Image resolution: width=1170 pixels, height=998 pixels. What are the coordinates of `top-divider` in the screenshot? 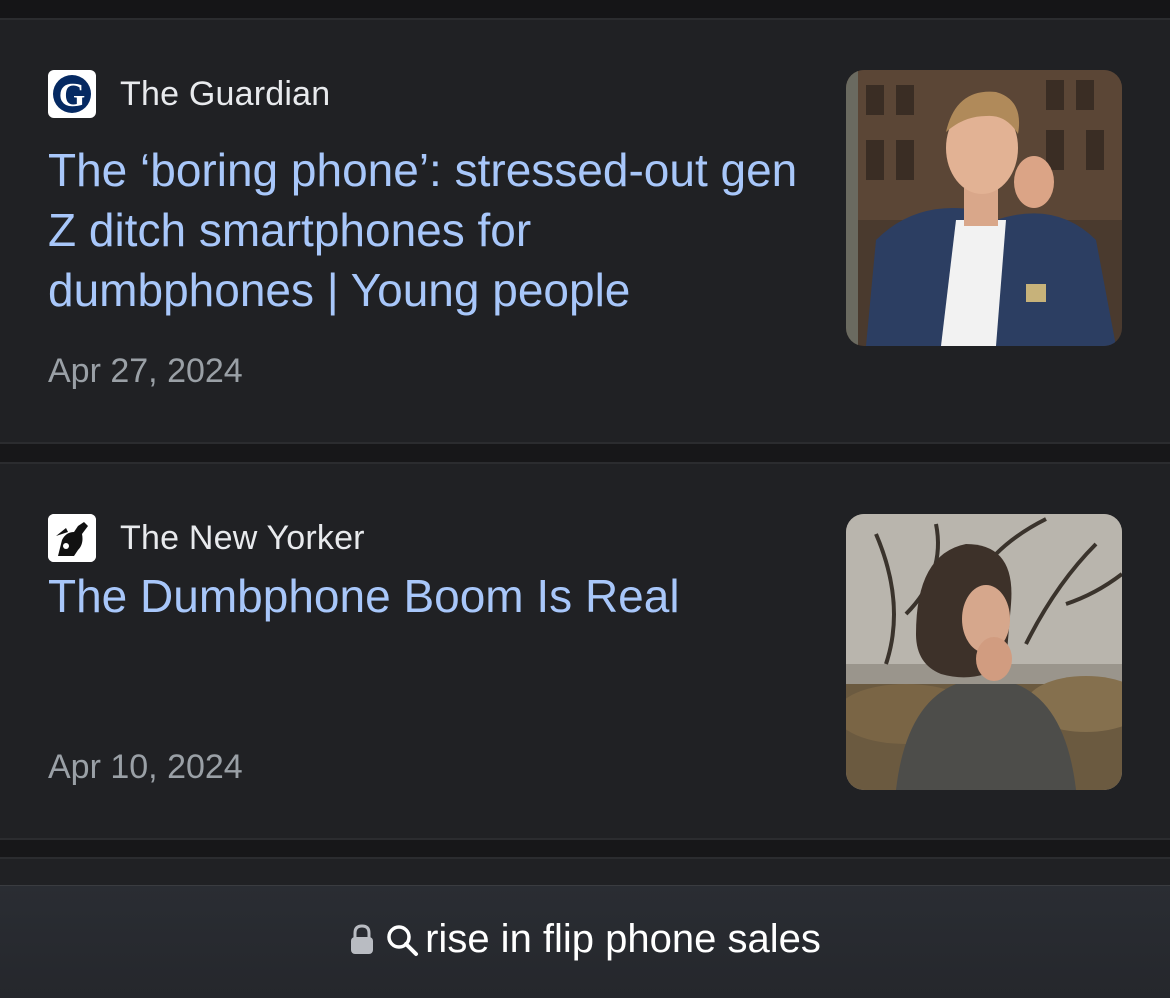 It's located at (585, 9).